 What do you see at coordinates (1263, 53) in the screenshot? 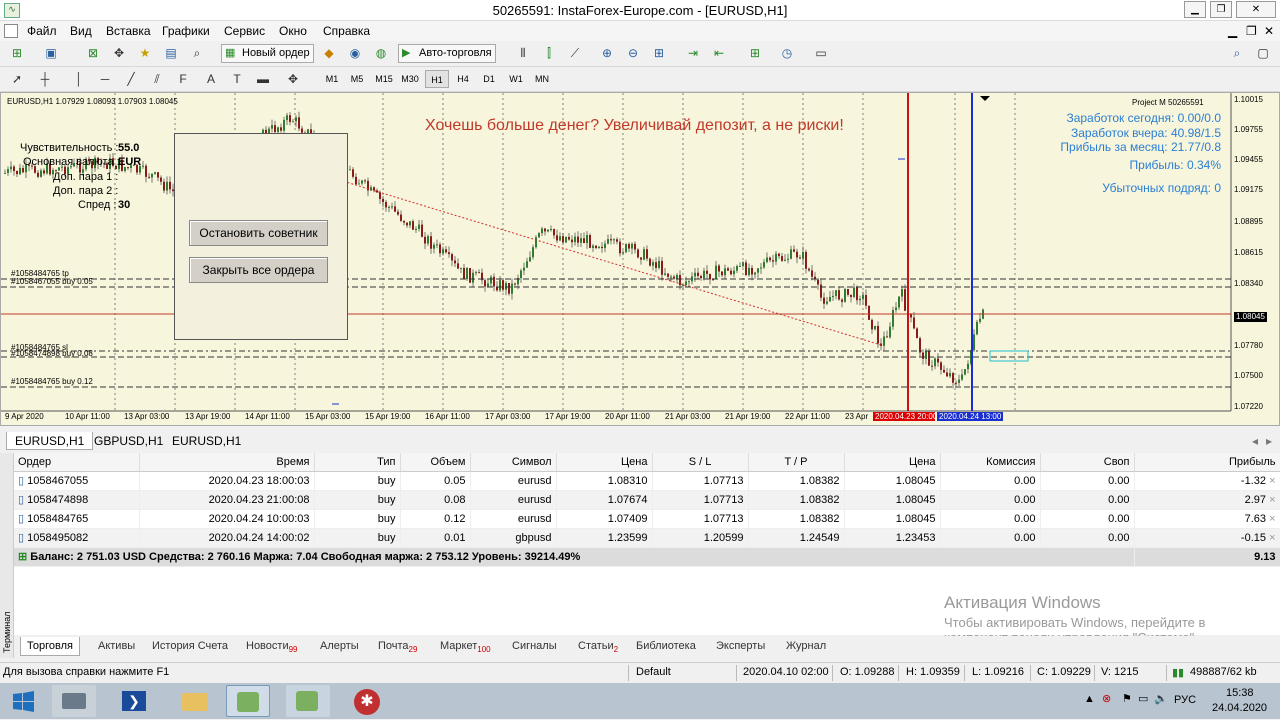
I see `chat-icon: ▢` at bounding box center [1263, 53].